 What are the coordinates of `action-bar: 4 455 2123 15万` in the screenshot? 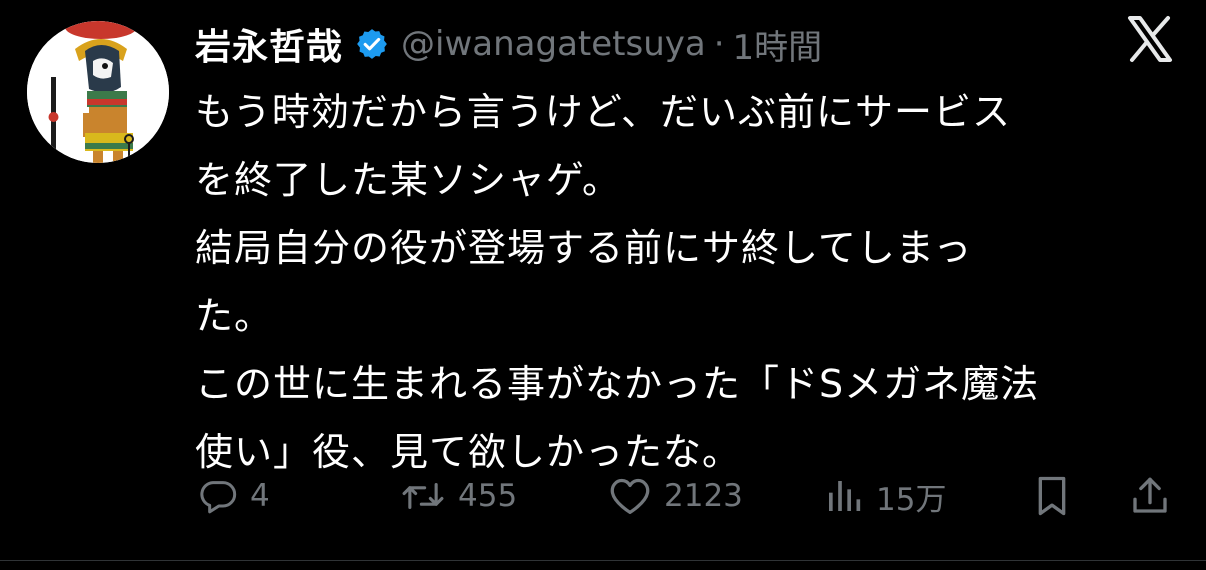 It's located at (685, 496).